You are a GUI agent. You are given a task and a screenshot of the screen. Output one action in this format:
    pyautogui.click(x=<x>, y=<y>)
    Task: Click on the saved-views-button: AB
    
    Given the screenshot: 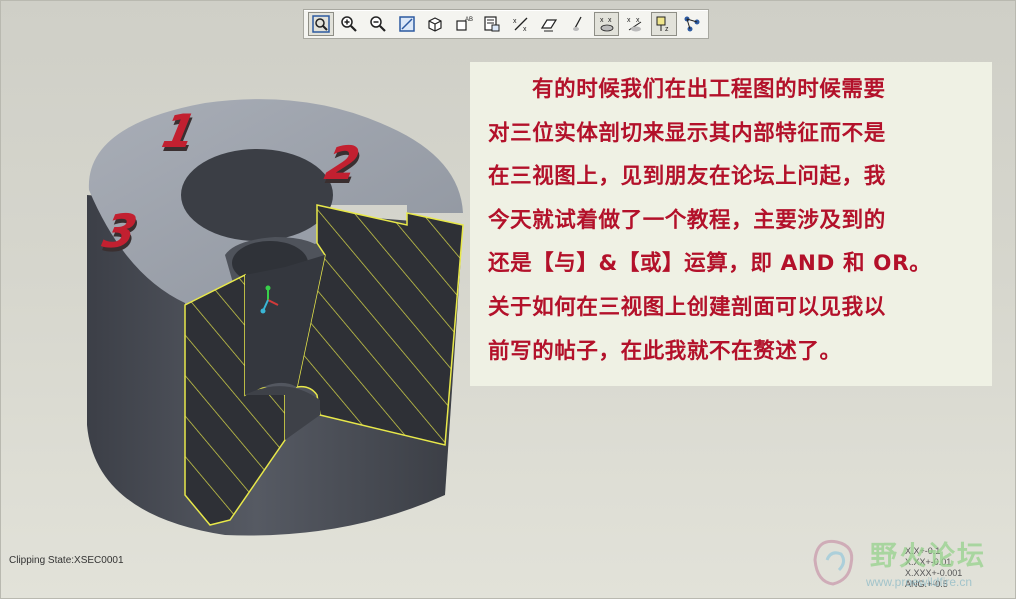 What is the action you would take?
    pyautogui.click(x=464, y=24)
    